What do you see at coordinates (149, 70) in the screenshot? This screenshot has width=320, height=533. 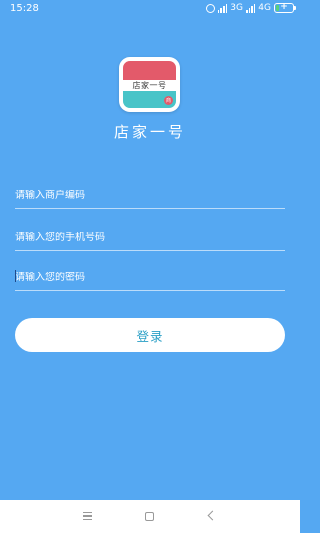 I see `logo-top-band` at bounding box center [149, 70].